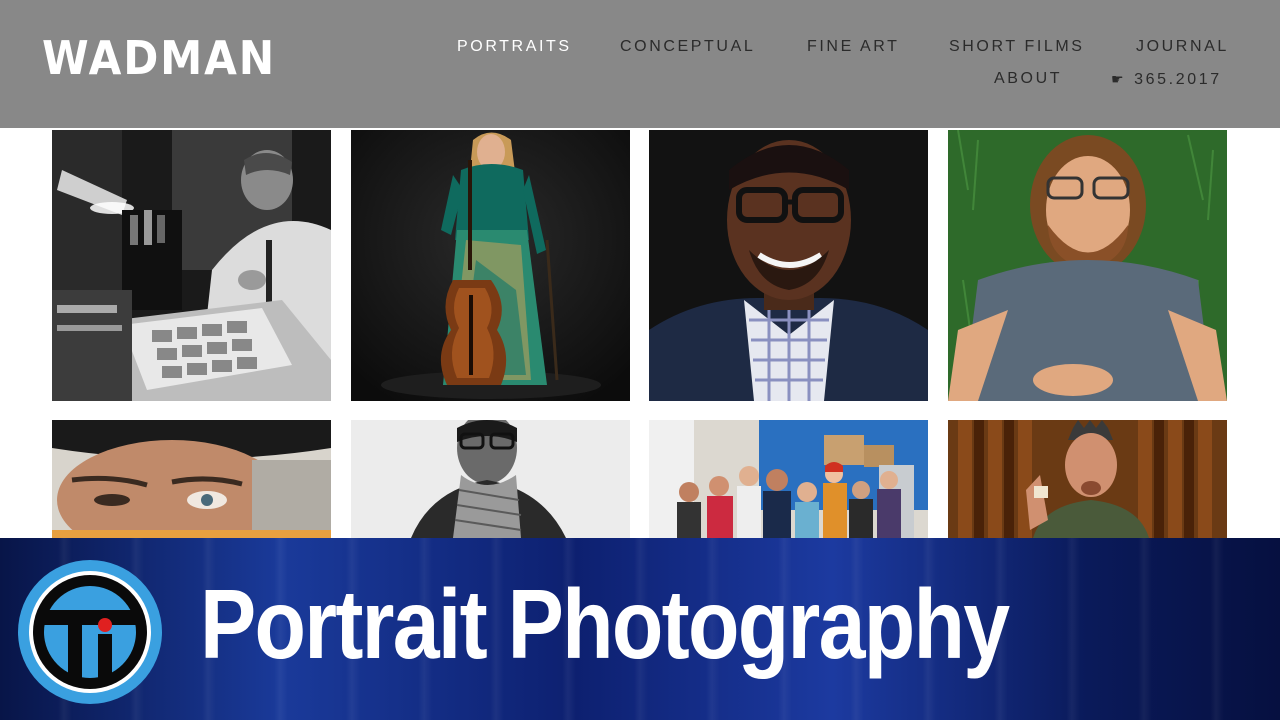 Image resolution: width=1280 pixels, height=720 pixels. I want to click on photo-man-grass, so click(1087, 265).